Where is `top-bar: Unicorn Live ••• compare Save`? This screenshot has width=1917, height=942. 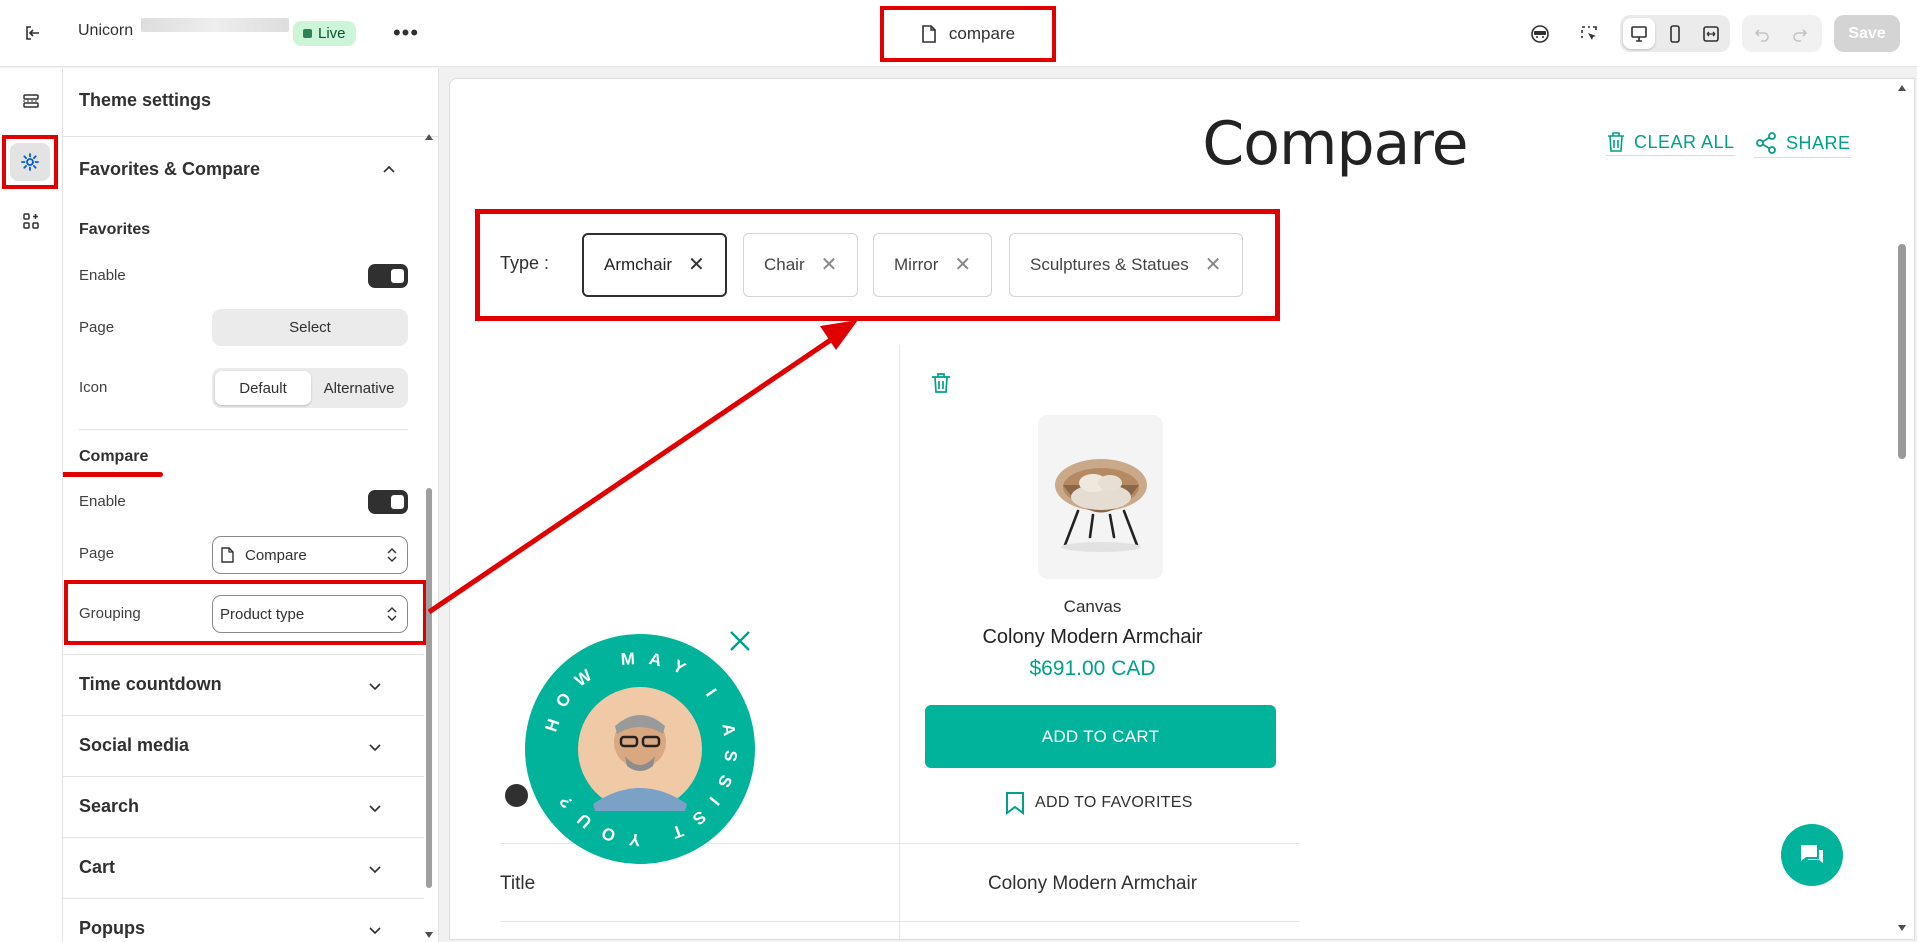
top-bar: Unicorn Live ••• compare Save is located at coordinates (958, 33).